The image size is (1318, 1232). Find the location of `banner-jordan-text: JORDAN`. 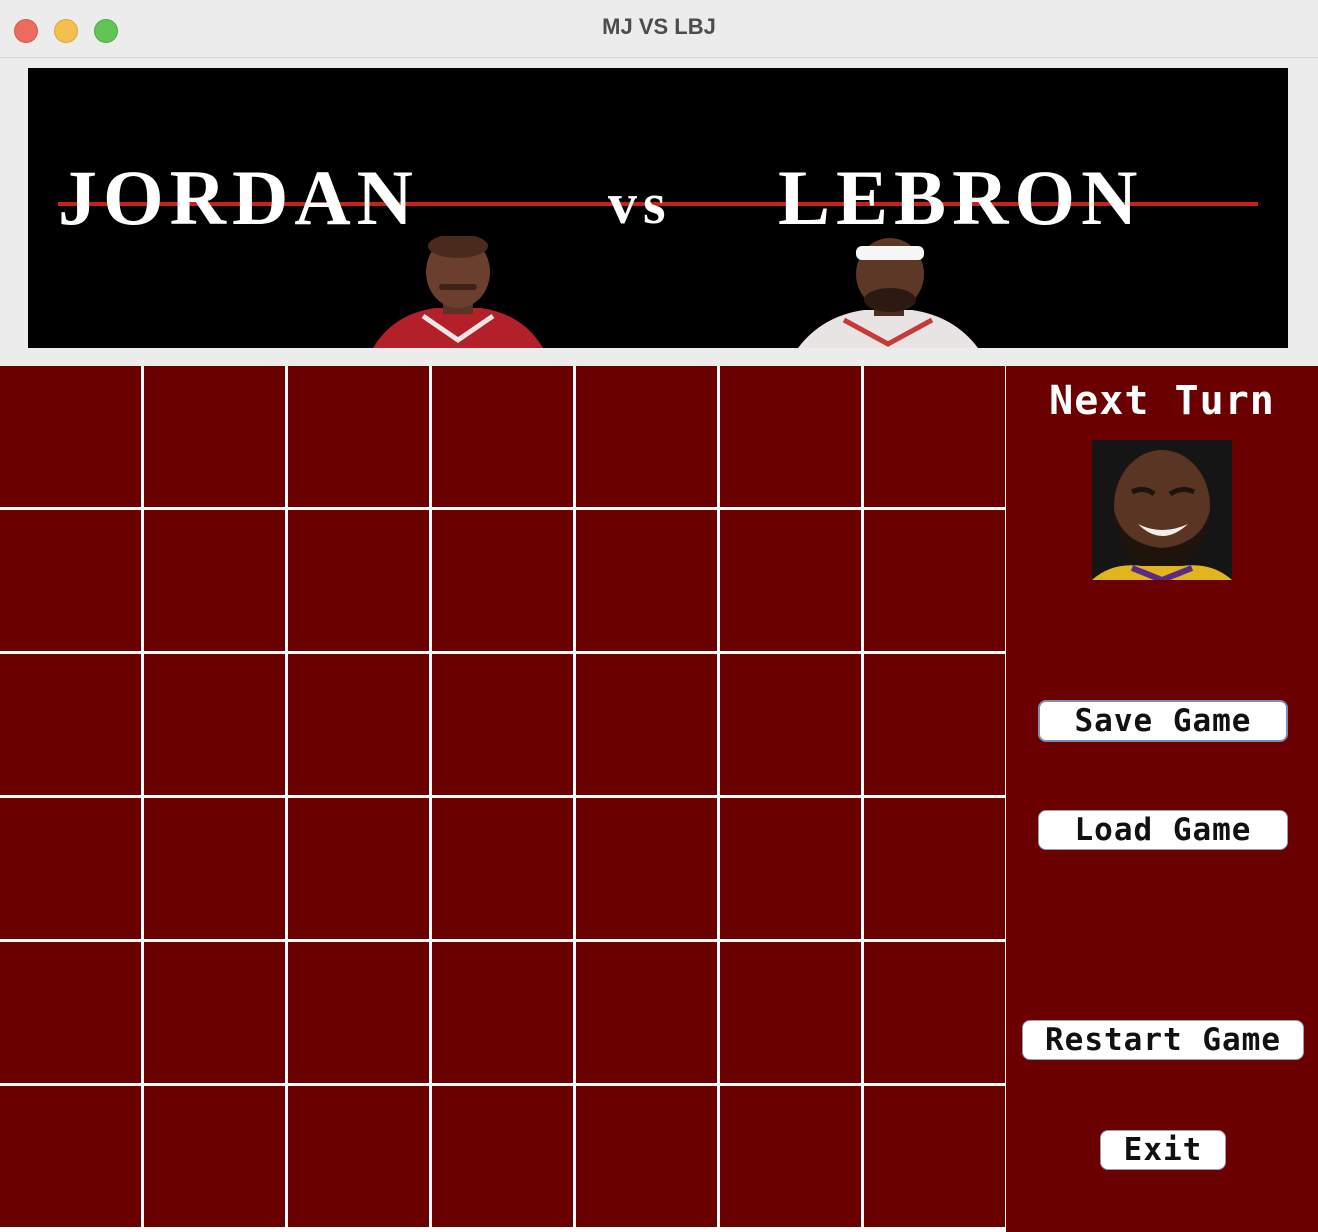

banner-jordan-text: JORDAN is located at coordinates (238, 197).